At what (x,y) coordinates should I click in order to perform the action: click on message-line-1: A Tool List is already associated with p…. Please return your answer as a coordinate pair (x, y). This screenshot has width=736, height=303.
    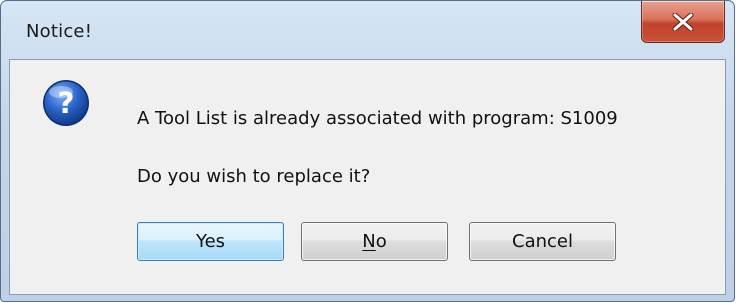
    Looking at the image, I should click on (377, 118).